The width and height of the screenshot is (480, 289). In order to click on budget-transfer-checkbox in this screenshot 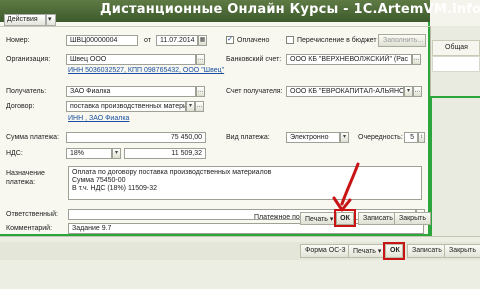, I will do `click(290, 40)`.